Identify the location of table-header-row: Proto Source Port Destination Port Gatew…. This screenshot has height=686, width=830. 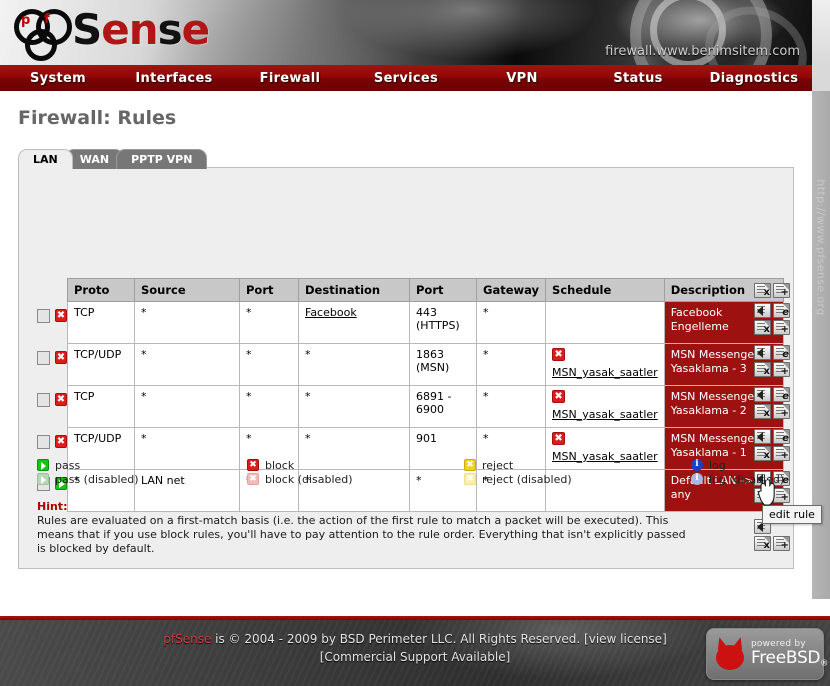
(425, 290).